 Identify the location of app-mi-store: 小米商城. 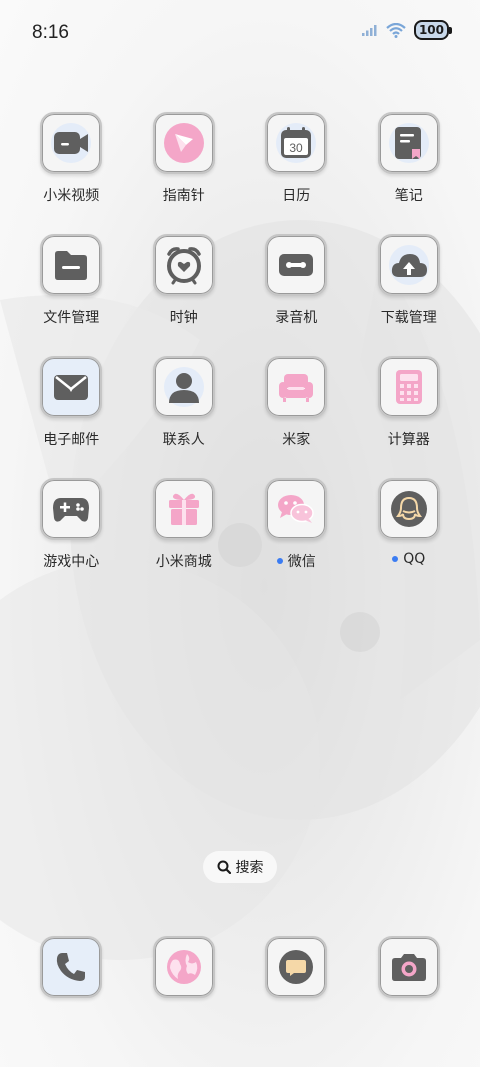
(184, 531).